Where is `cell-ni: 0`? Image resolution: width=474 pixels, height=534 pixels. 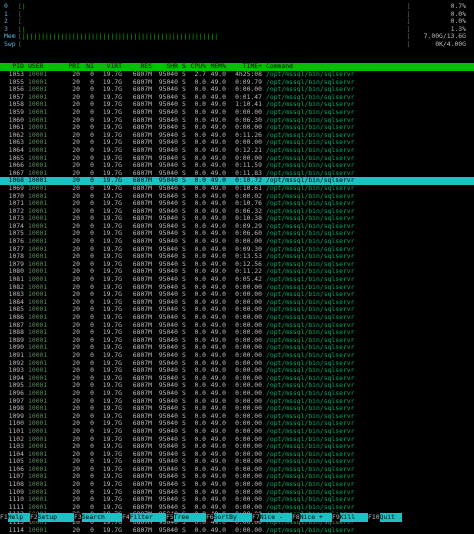
cell-ni: 0 is located at coordinates (92, 529).